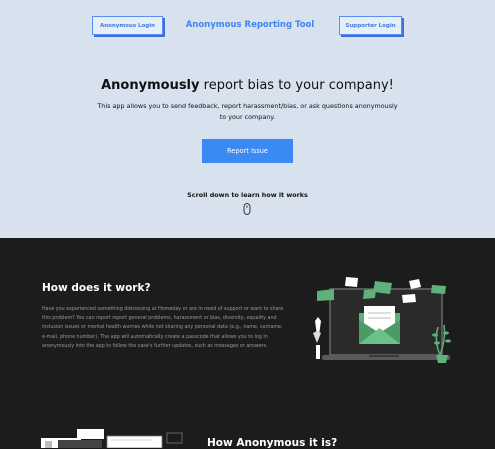 The height and width of the screenshot is (449, 495). What do you see at coordinates (247, 151) in the screenshot?
I see `report-issue-button: Report Issue` at bounding box center [247, 151].